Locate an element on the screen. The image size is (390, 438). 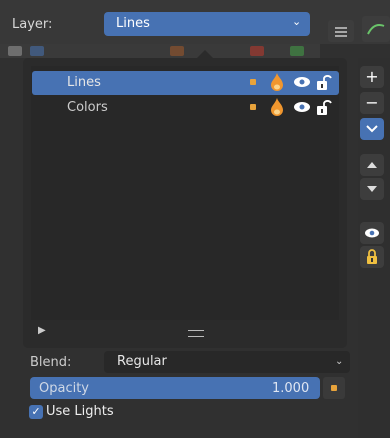
triangle-down-icon is located at coordinates (372, 189).